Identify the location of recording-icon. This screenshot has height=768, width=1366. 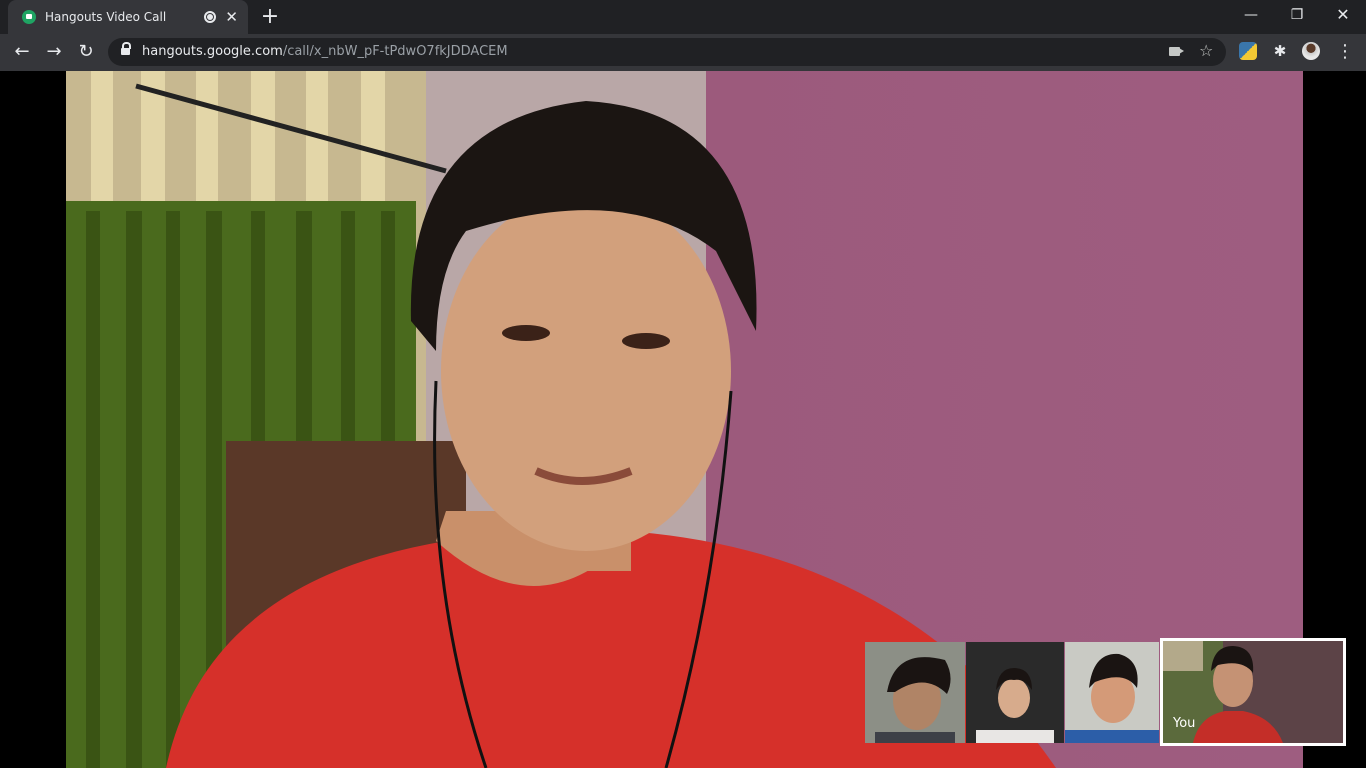
(210, 17).